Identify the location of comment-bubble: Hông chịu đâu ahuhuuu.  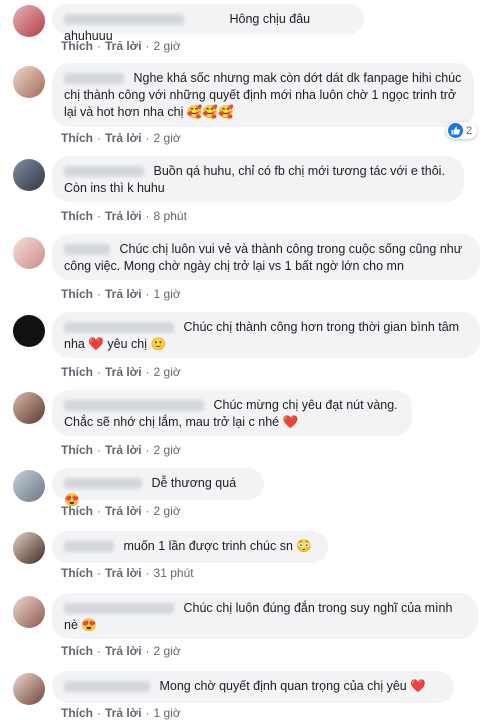
(208, 23).